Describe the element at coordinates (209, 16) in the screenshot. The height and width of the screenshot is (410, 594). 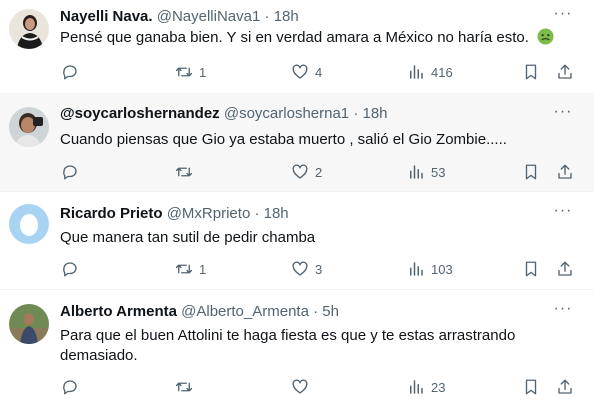
I see `author-handle: @NayelliNava1` at that location.